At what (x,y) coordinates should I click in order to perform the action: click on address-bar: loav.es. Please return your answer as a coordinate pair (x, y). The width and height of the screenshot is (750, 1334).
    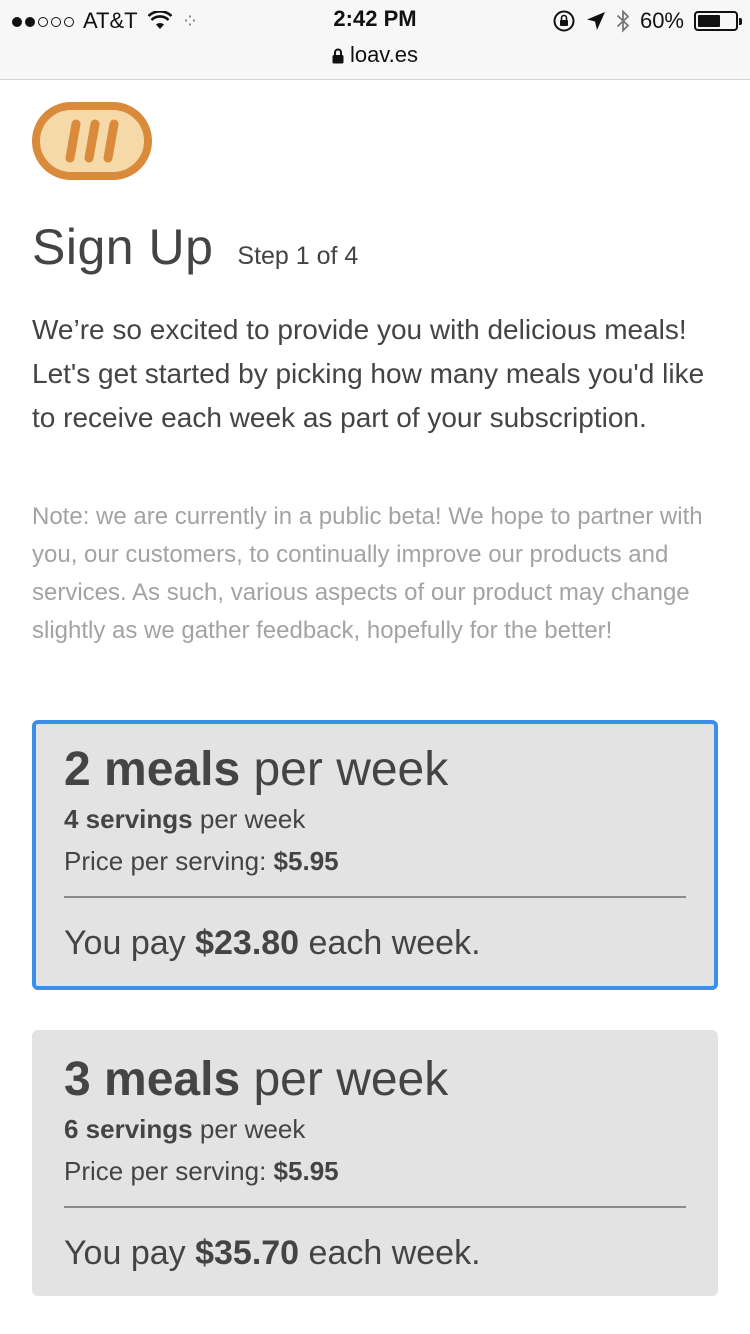
    Looking at the image, I should click on (375, 55).